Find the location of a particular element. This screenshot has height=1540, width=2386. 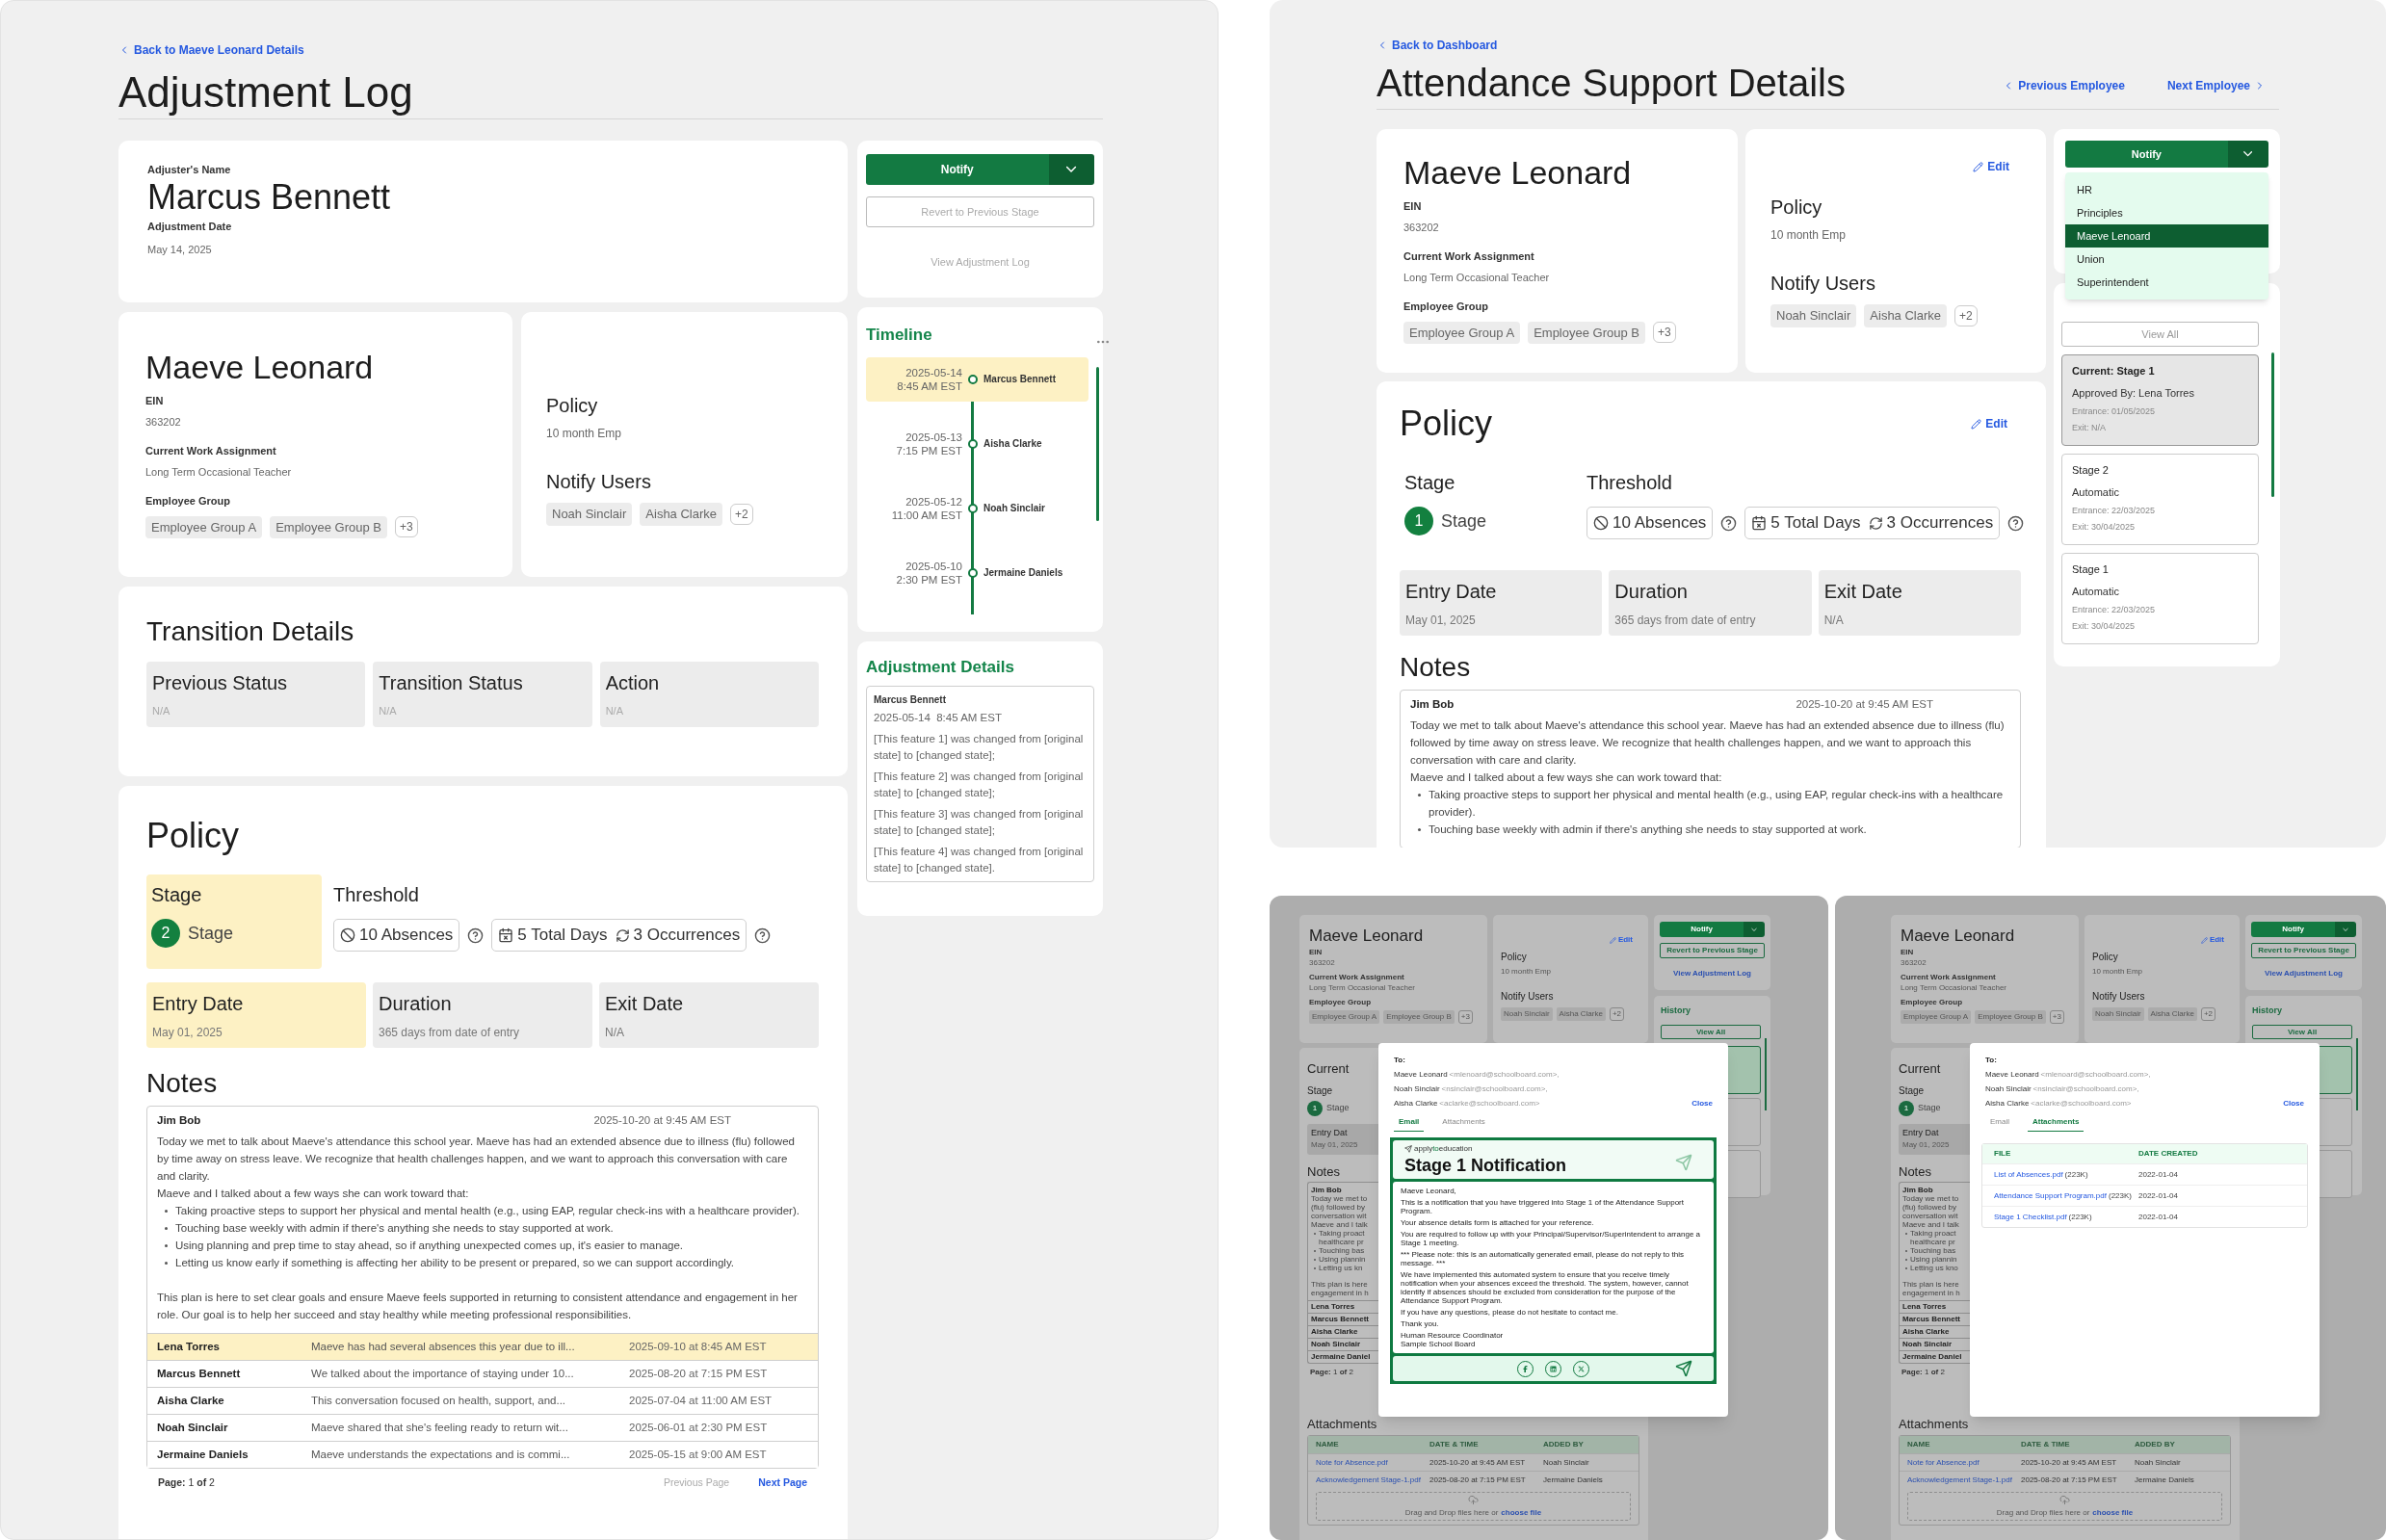

note-author: Aisha Clarke is located at coordinates (1926, 1332).